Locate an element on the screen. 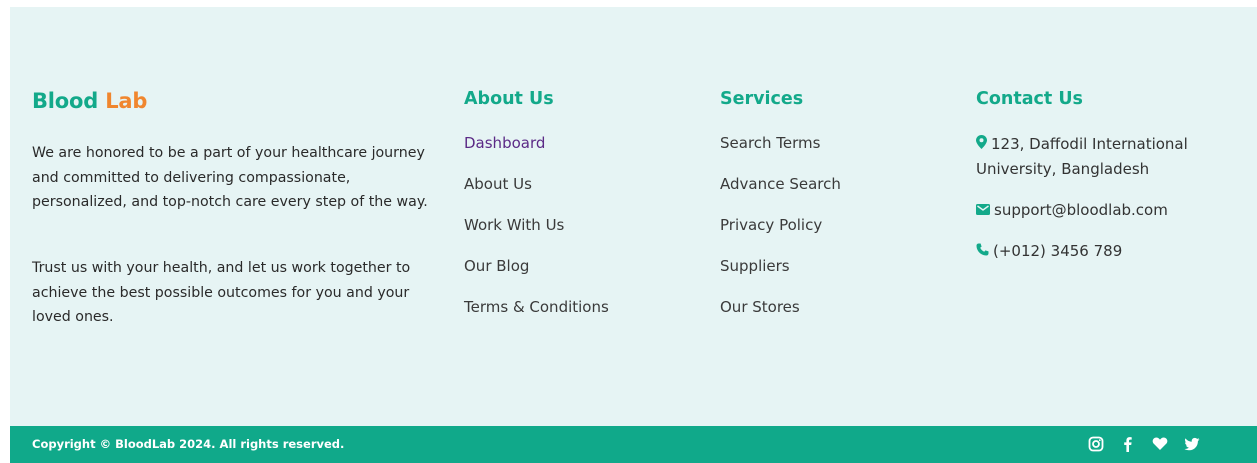 The width and height of the screenshot is (1257, 463). services-link-our-stores: Our Stores is located at coordinates (760, 307).